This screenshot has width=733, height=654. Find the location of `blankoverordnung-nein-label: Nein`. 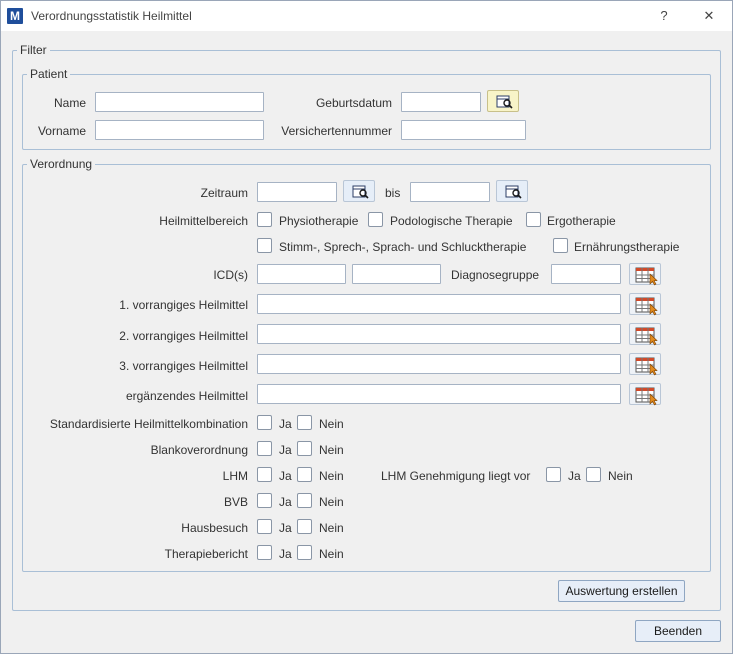

blankoverordnung-nein-label: Nein is located at coordinates (331, 450).